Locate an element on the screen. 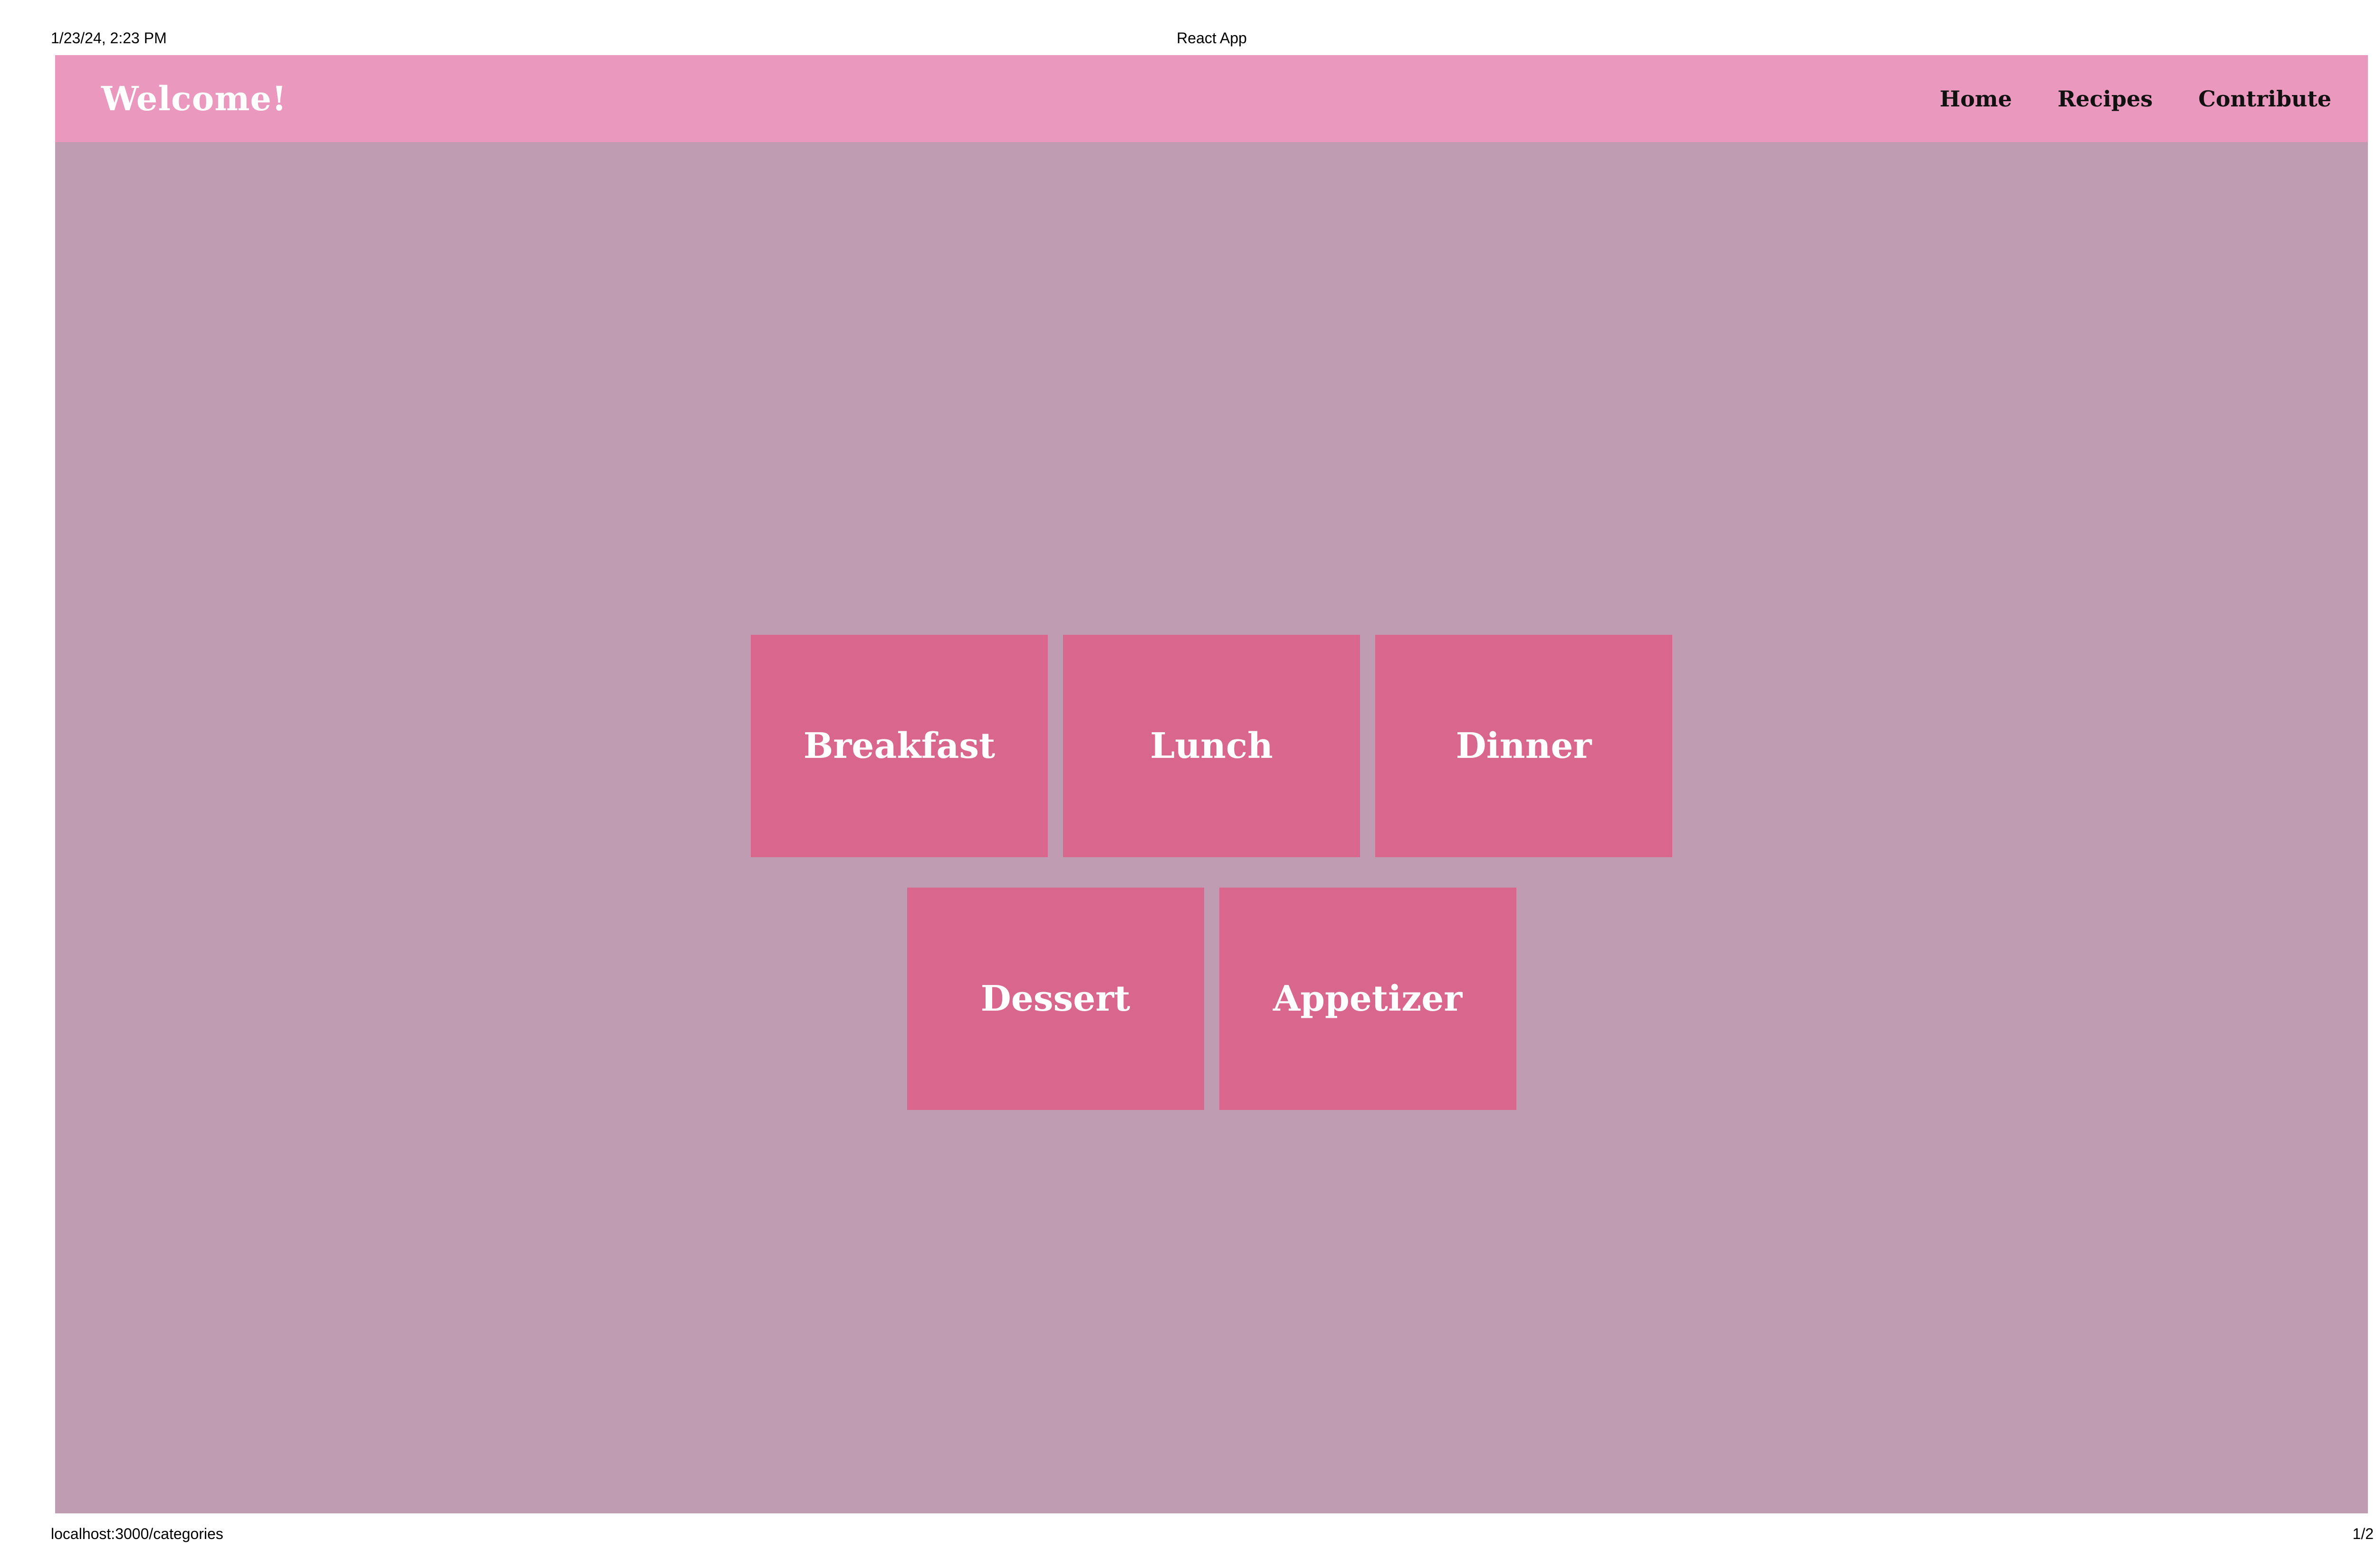 The height and width of the screenshot is (1568, 2376). category-card-breakfast: Breakfast is located at coordinates (899, 746).